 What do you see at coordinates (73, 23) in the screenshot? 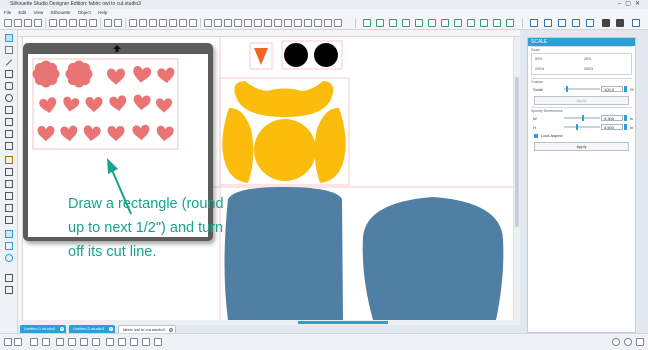
I see `paste-icon` at bounding box center [73, 23].